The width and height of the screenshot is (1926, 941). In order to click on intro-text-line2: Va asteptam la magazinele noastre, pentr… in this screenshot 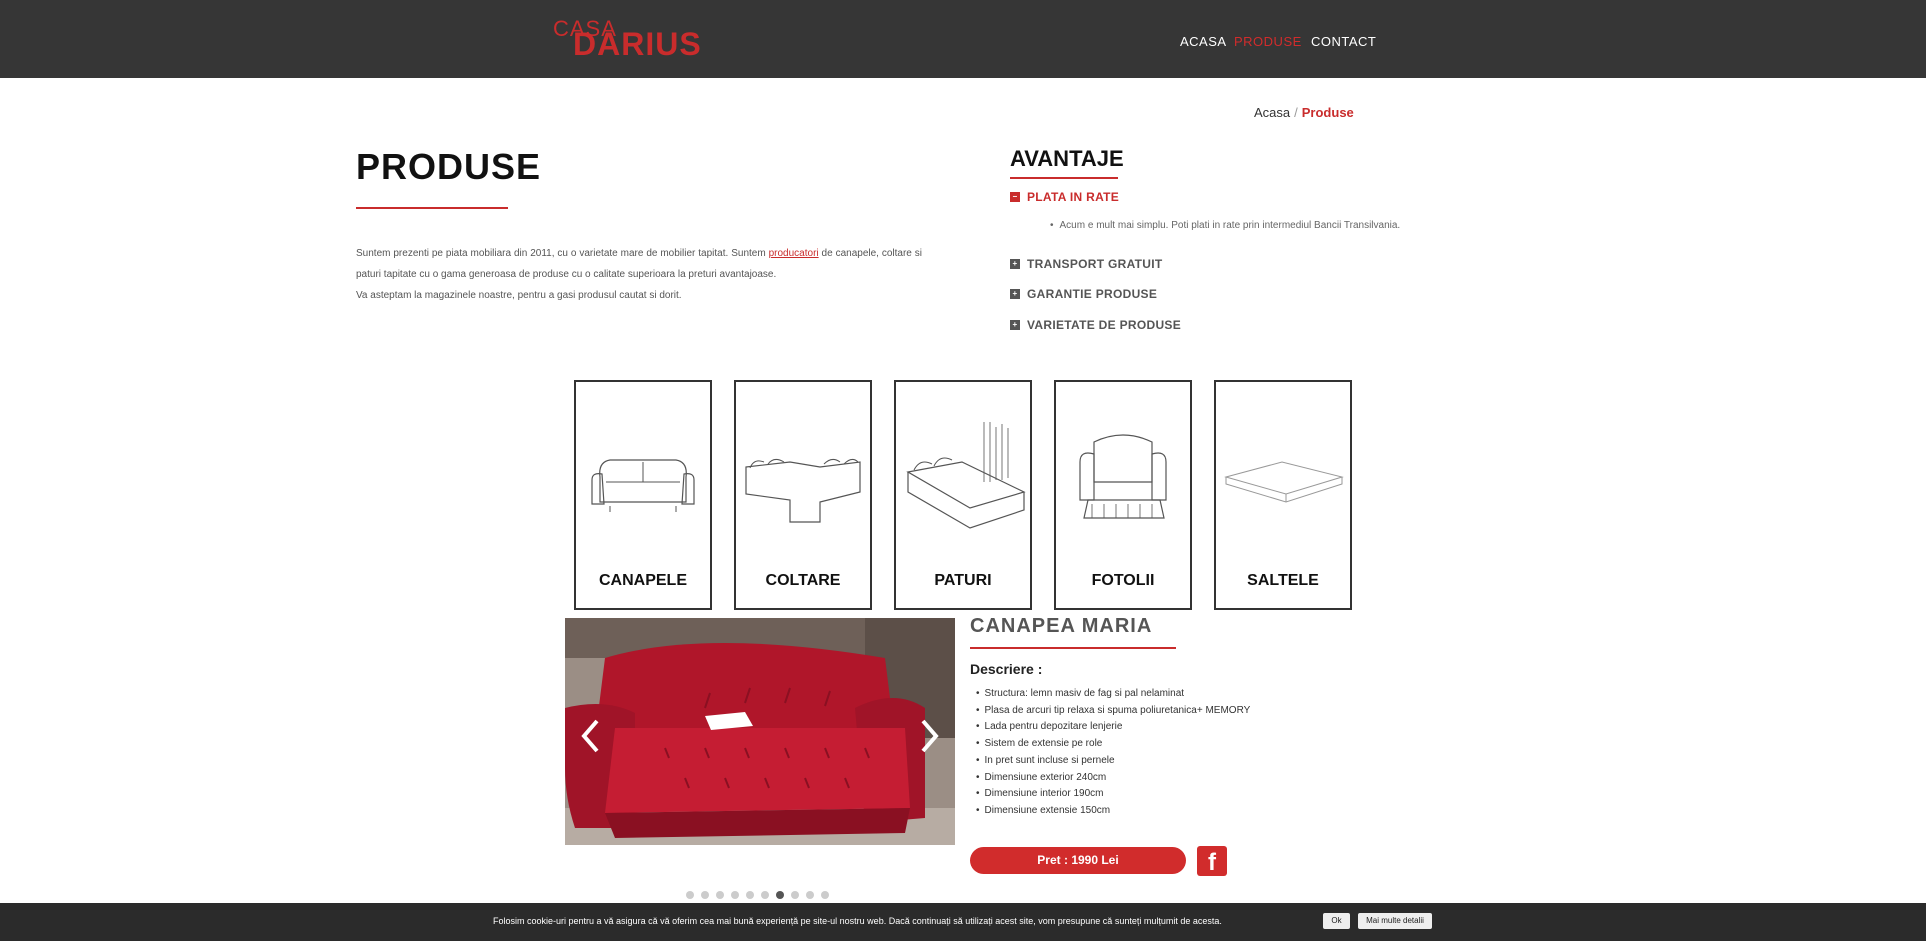, I will do `click(519, 295)`.